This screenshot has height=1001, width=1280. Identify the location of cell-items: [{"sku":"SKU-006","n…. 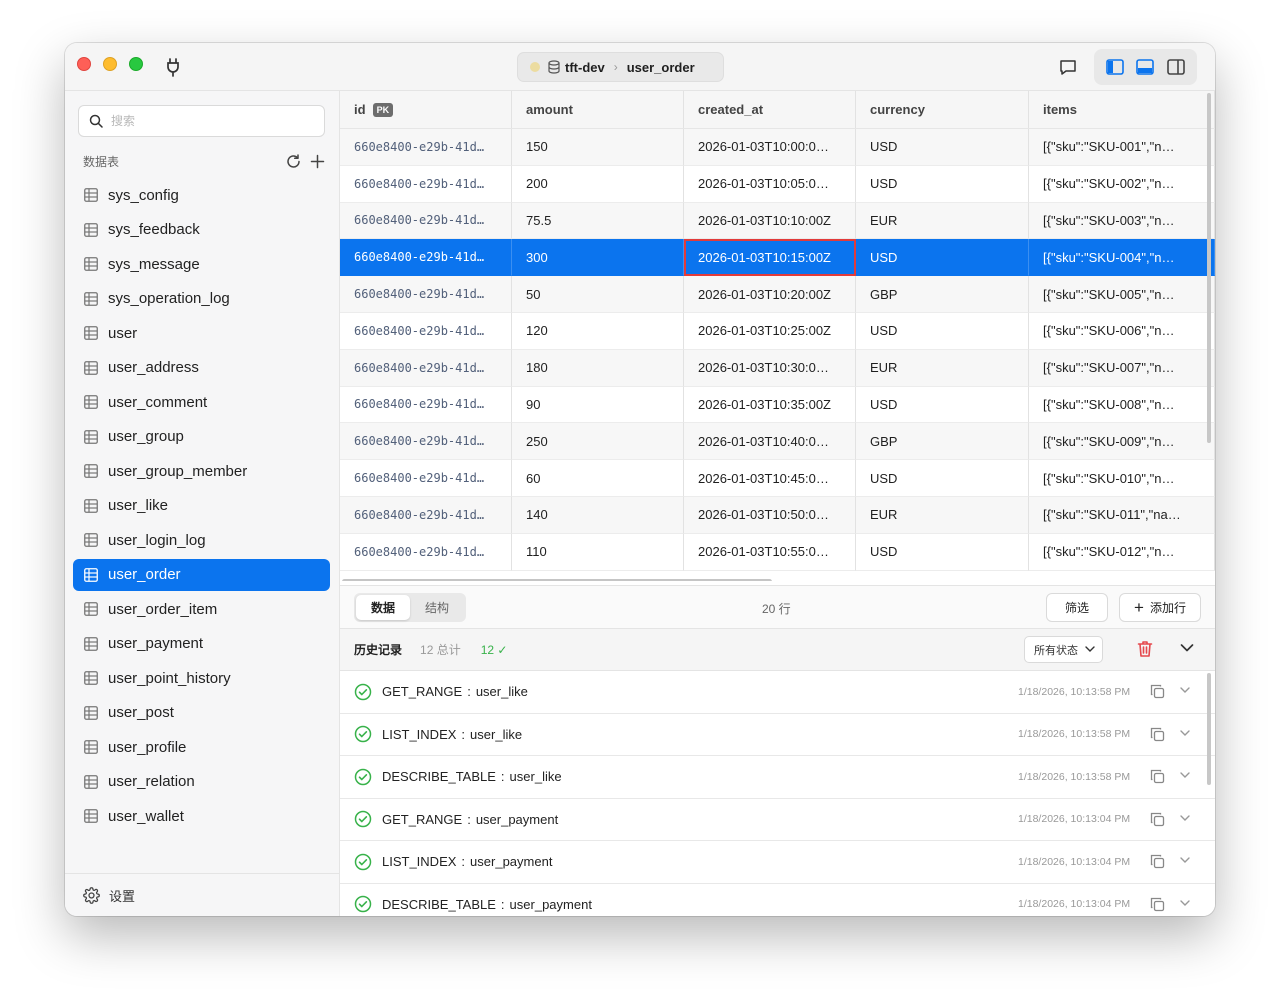
(1122, 331).